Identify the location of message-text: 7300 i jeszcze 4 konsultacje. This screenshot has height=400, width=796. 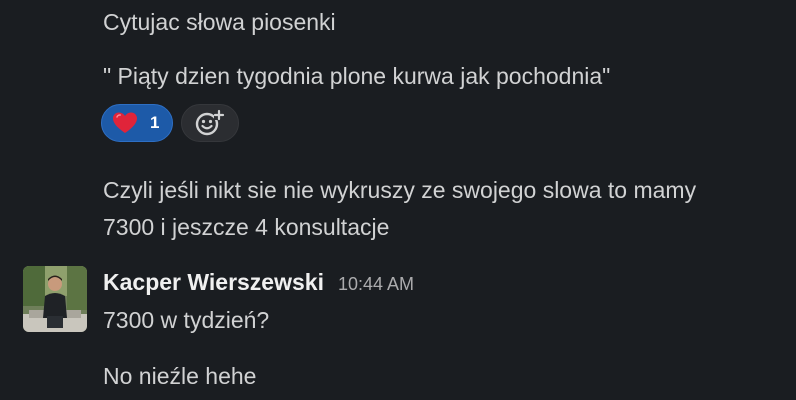
(246, 227).